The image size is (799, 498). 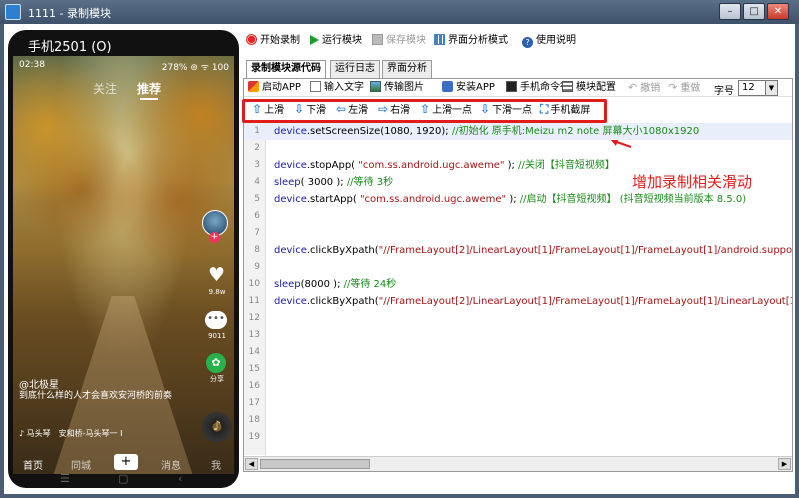 What do you see at coordinates (315, 464) in the screenshot?
I see `scrollbar-thumb` at bounding box center [315, 464].